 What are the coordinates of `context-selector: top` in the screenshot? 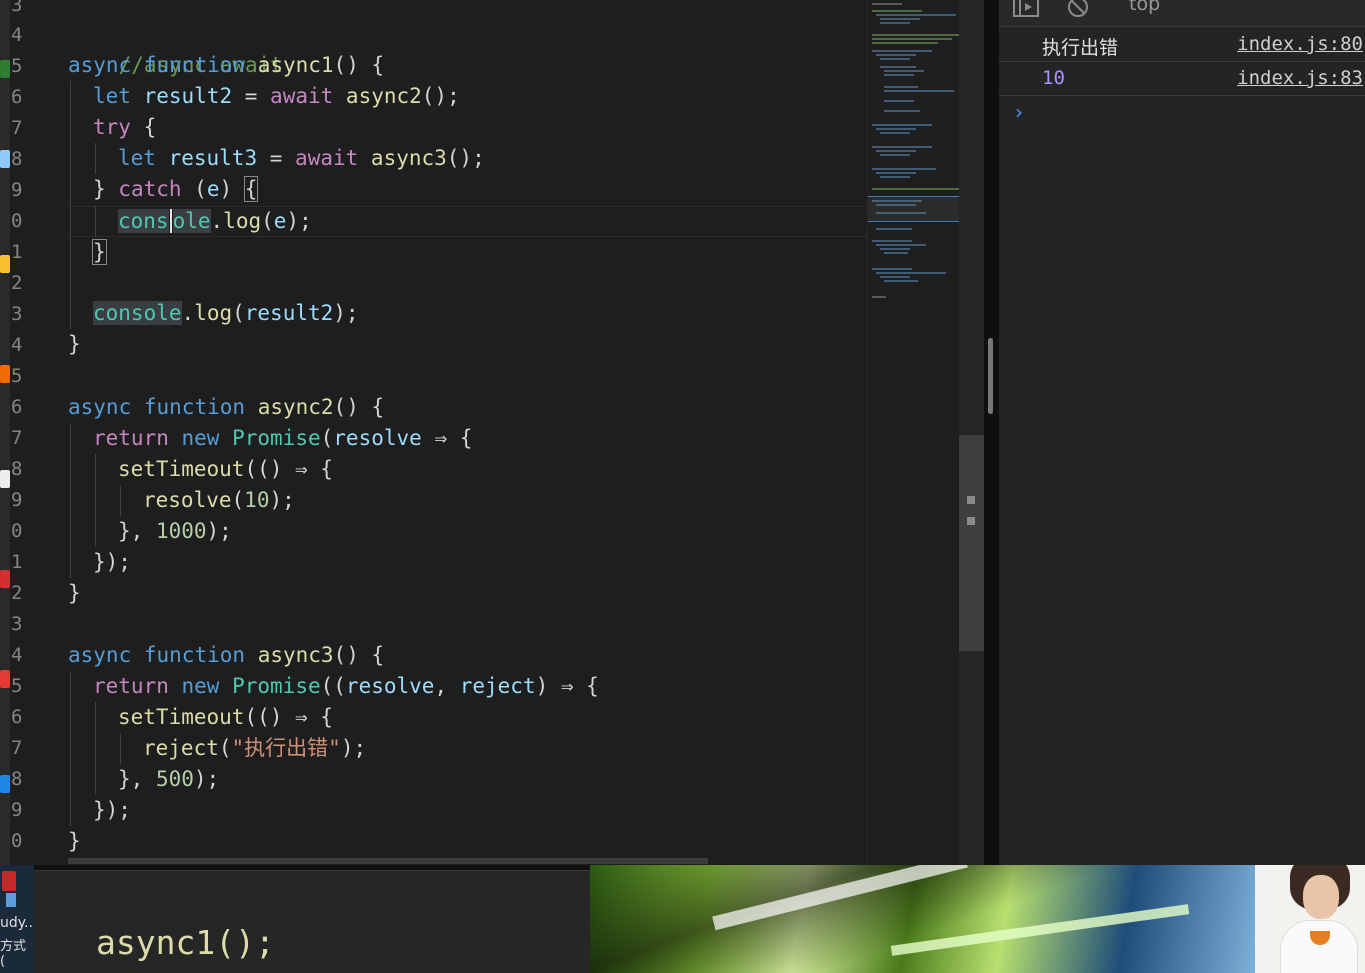 It's located at (1144, 7).